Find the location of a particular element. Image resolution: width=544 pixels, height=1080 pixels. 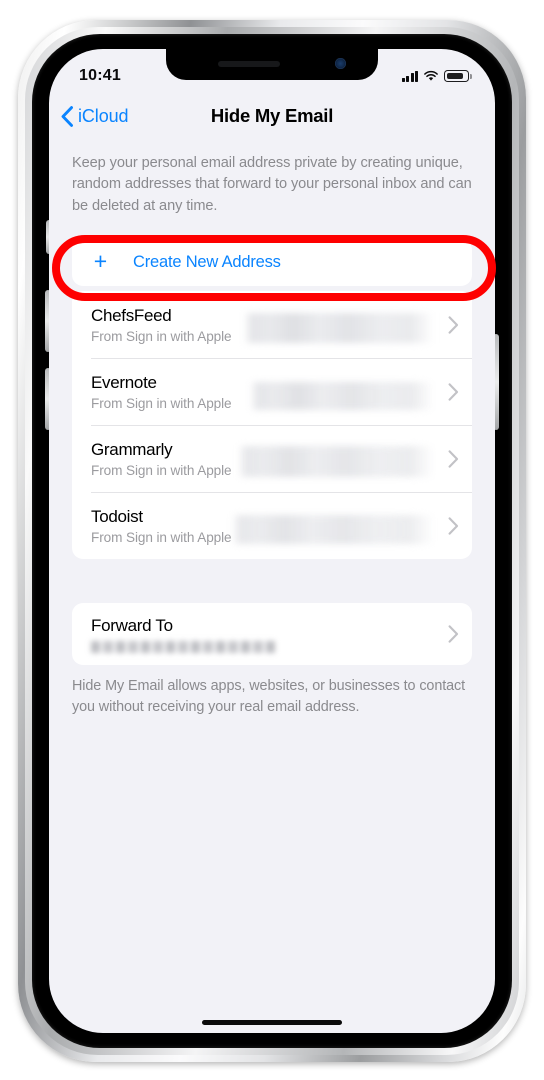

create-new-address-label: Create New Address is located at coordinates (207, 262).